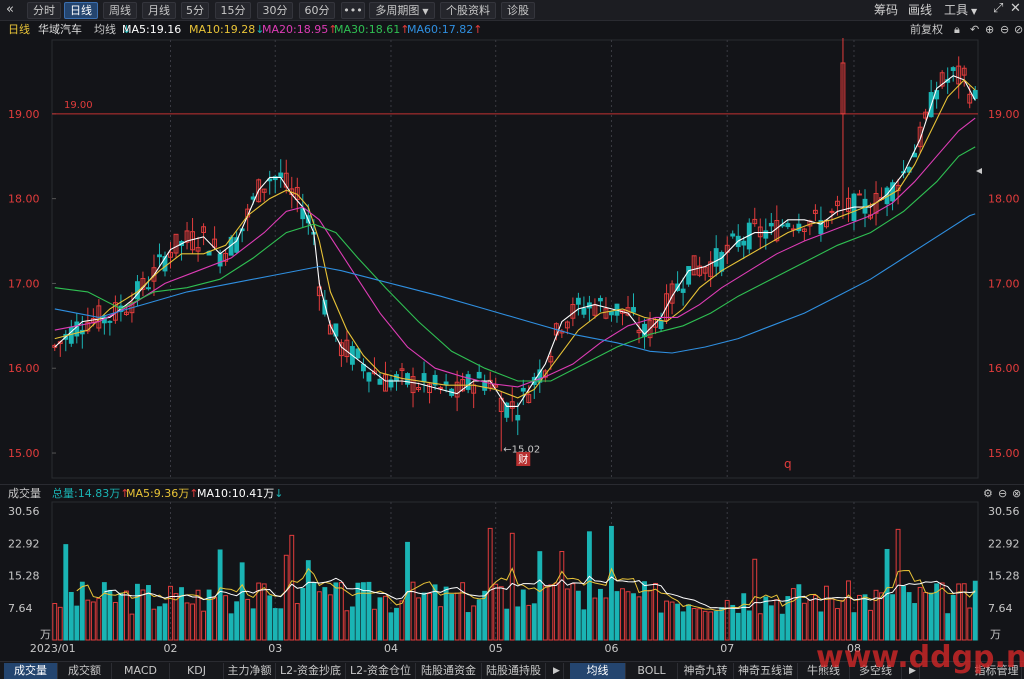 This screenshot has width=1024, height=679. Describe the element at coordinates (353, 10) in the screenshot. I see `more-button: •••` at that location.